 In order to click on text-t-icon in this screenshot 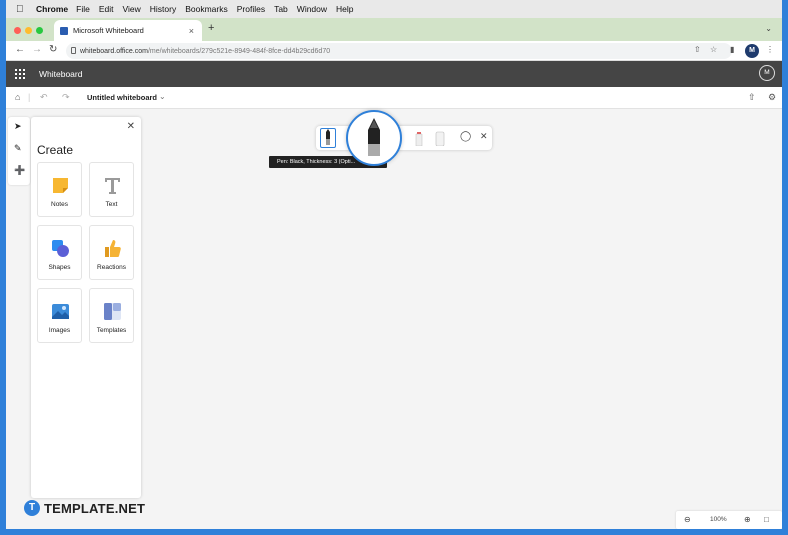, I will do `click(112, 186)`.